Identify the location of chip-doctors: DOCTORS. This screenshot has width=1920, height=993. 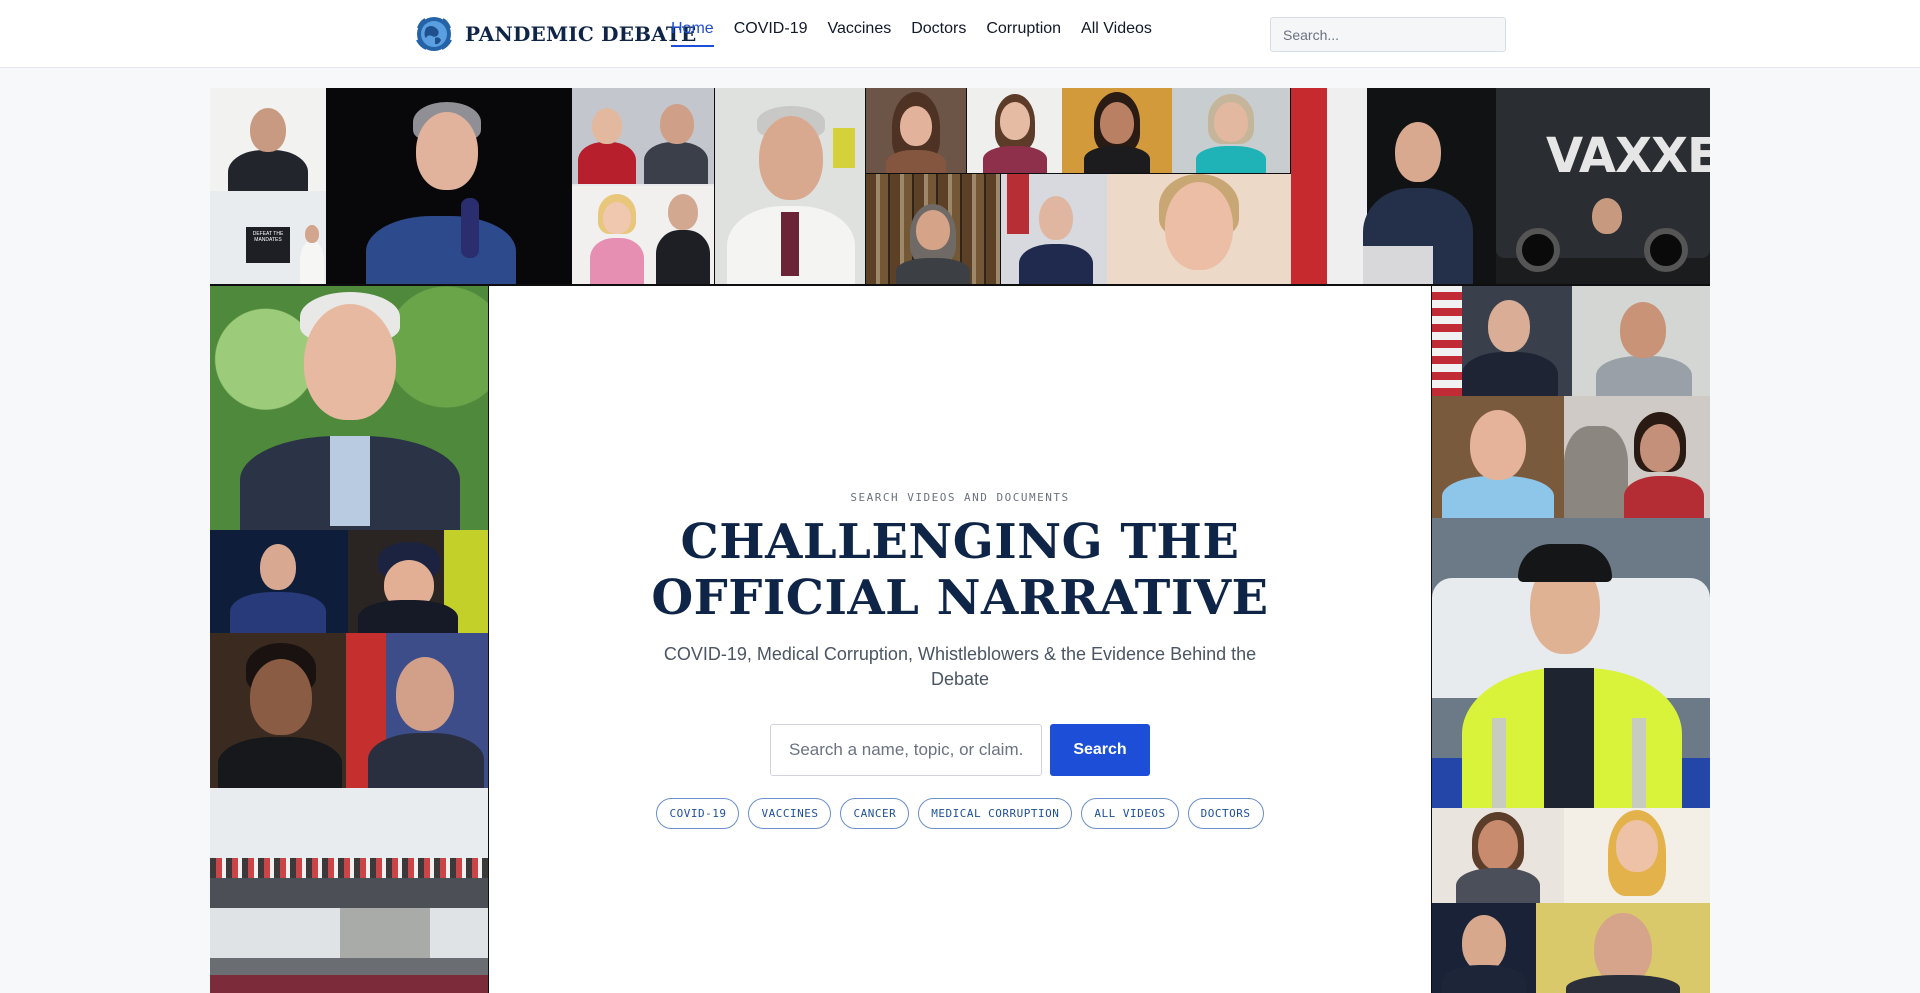
(1225, 813).